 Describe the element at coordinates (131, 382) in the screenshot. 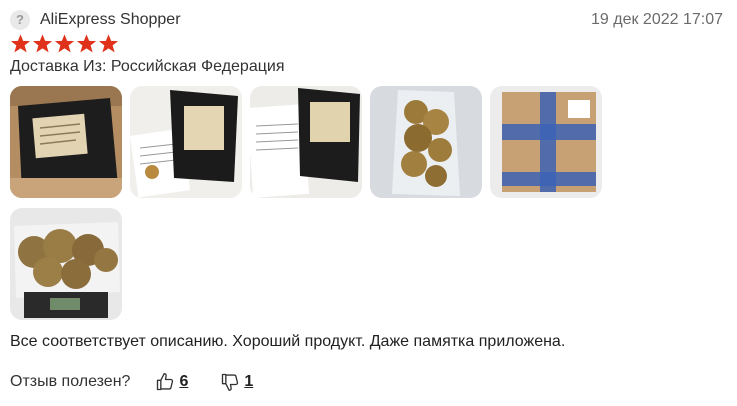

I see `helpful-row: Отзыв полезен? 6 1` at that location.